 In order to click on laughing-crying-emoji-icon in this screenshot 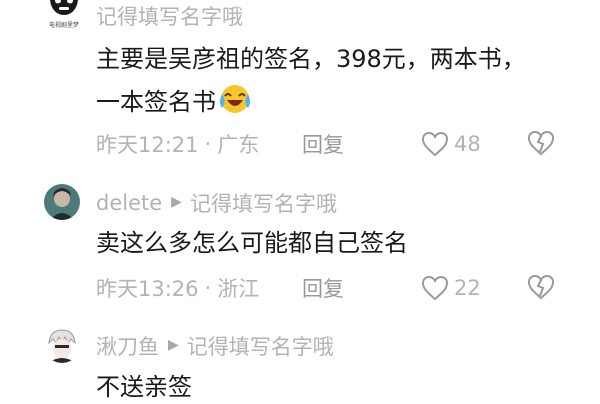, I will do `click(235, 99)`.